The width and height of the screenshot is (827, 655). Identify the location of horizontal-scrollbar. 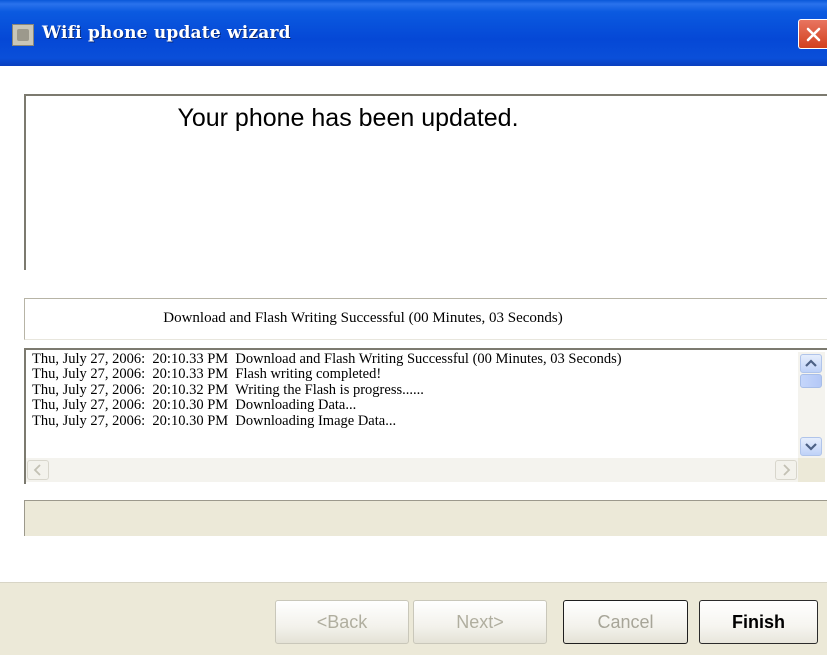
(412, 470).